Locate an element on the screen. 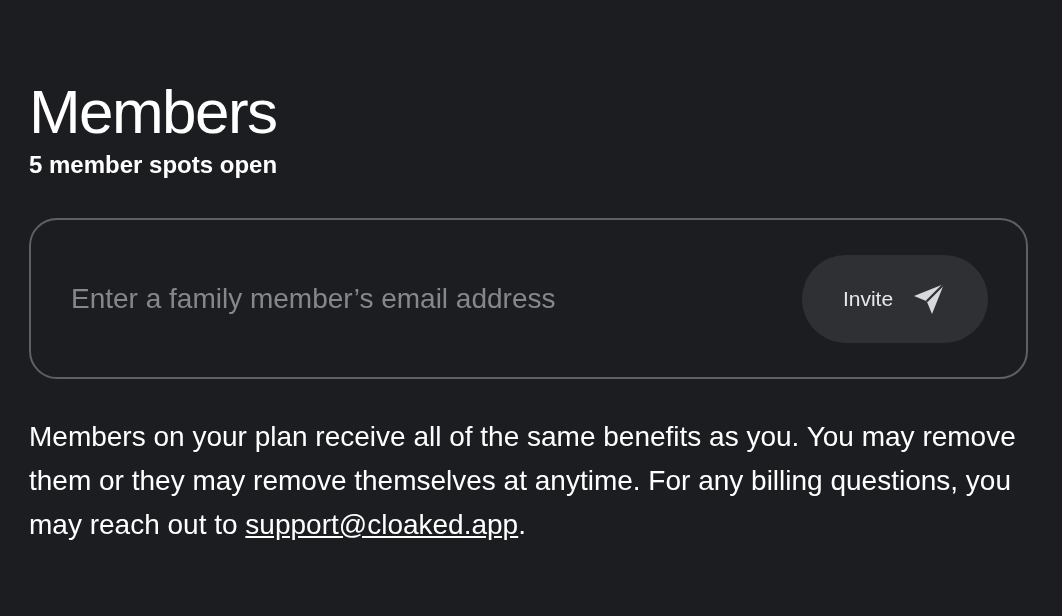  invite-button: Invite is located at coordinates (895, 298).